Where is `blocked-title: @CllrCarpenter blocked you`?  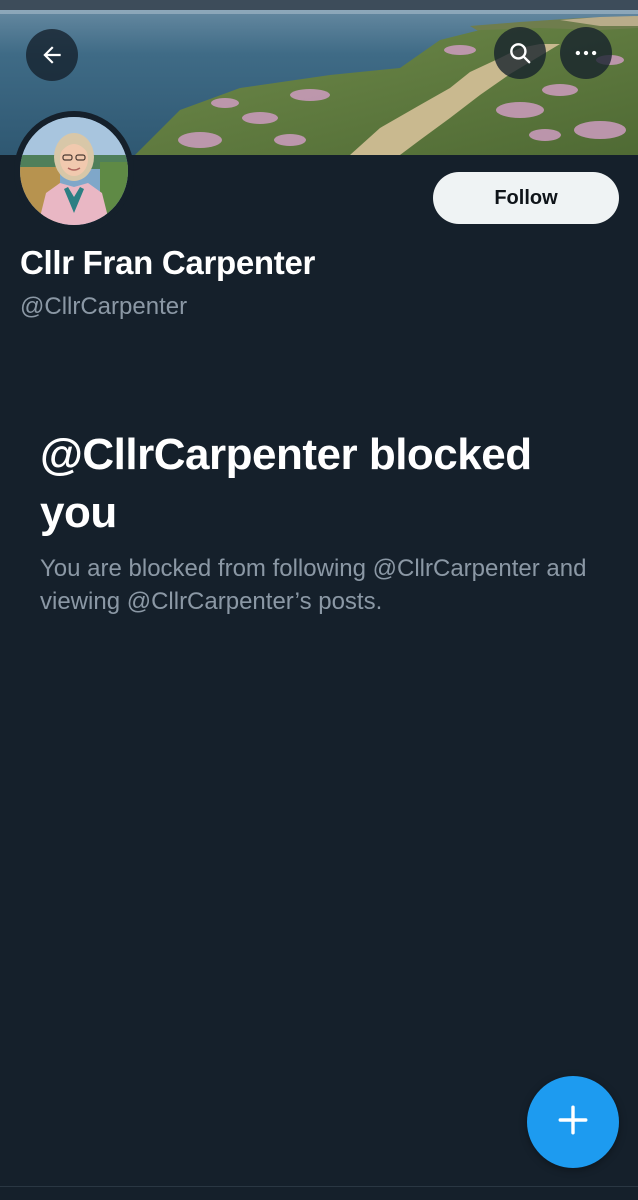
blocked-title: @CllrCarpenter blocked you is located at coordinates (286, 483).